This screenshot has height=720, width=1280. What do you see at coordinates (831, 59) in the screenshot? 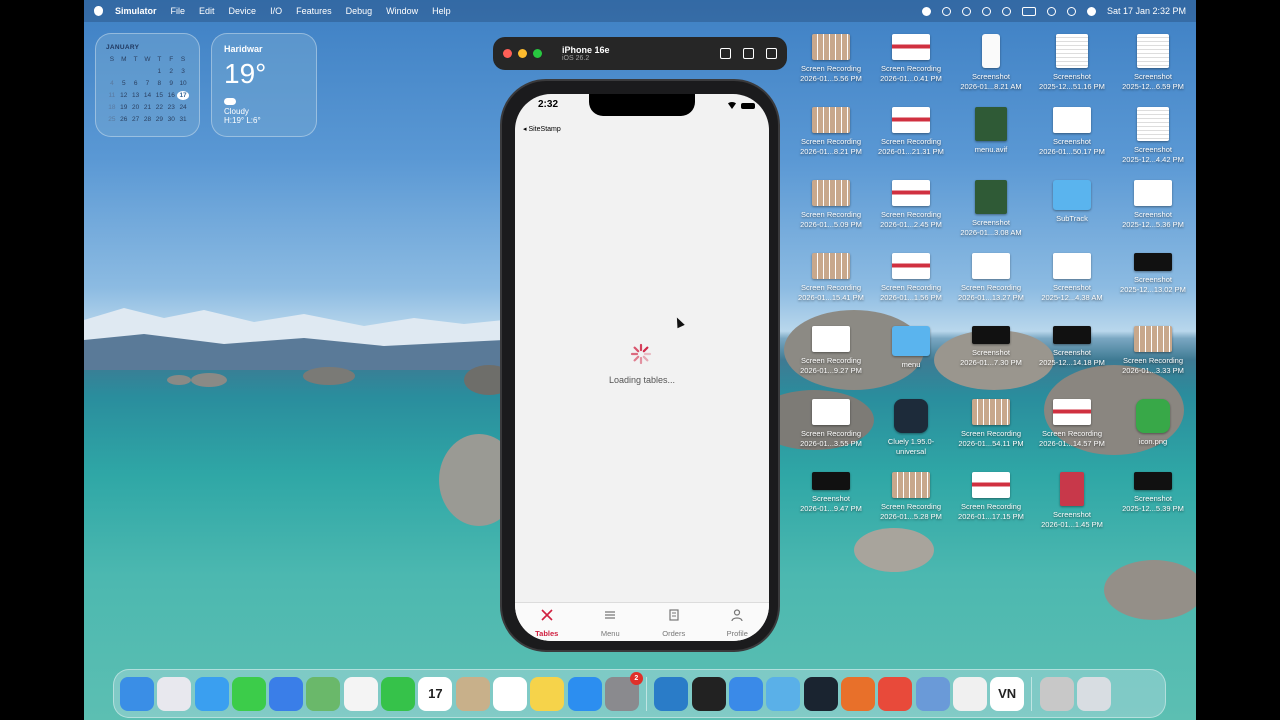
I see `desktop-file: Screen Recording 2026-01...5.56 PM` at bounding box center [831, 59].